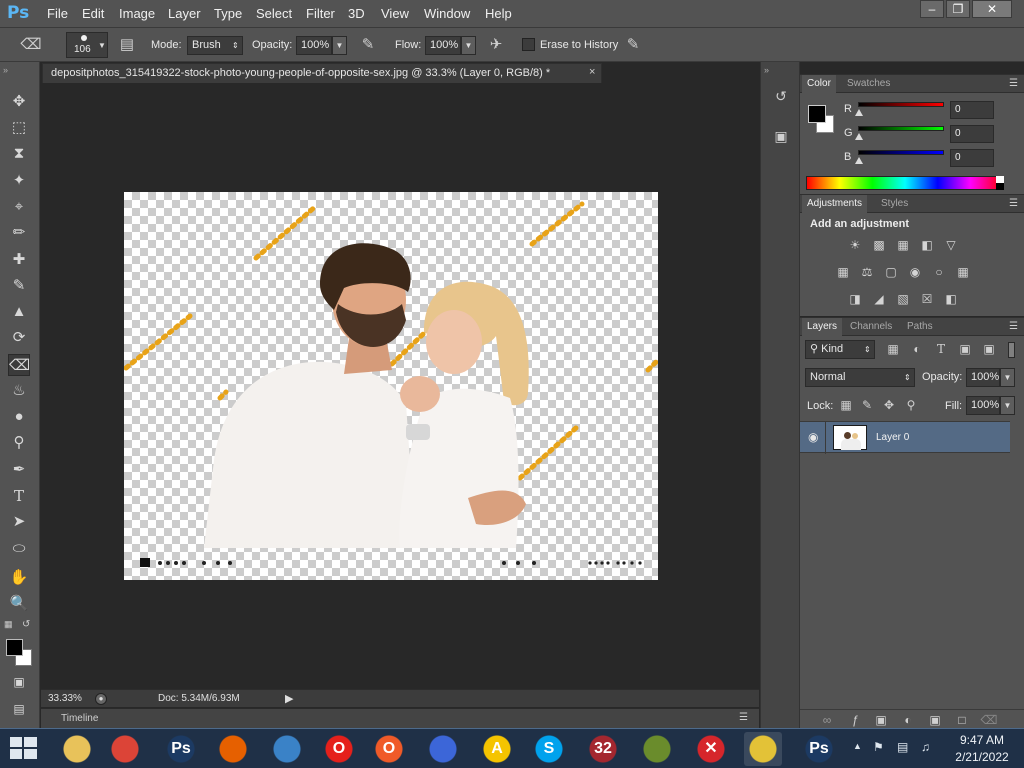  What do you see at coordinates (497, 749) in the screenshot?
I see `archicad-icon: A` at bounding box center [497, 749].